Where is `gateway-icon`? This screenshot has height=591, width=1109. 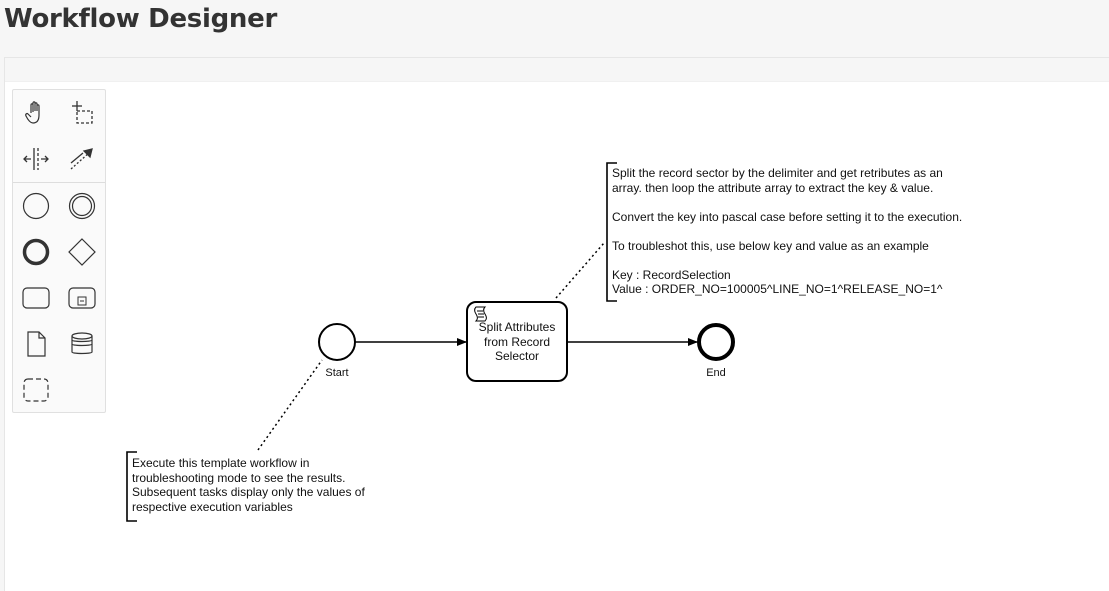
gateway-icon is located at coordinates (82, 252).